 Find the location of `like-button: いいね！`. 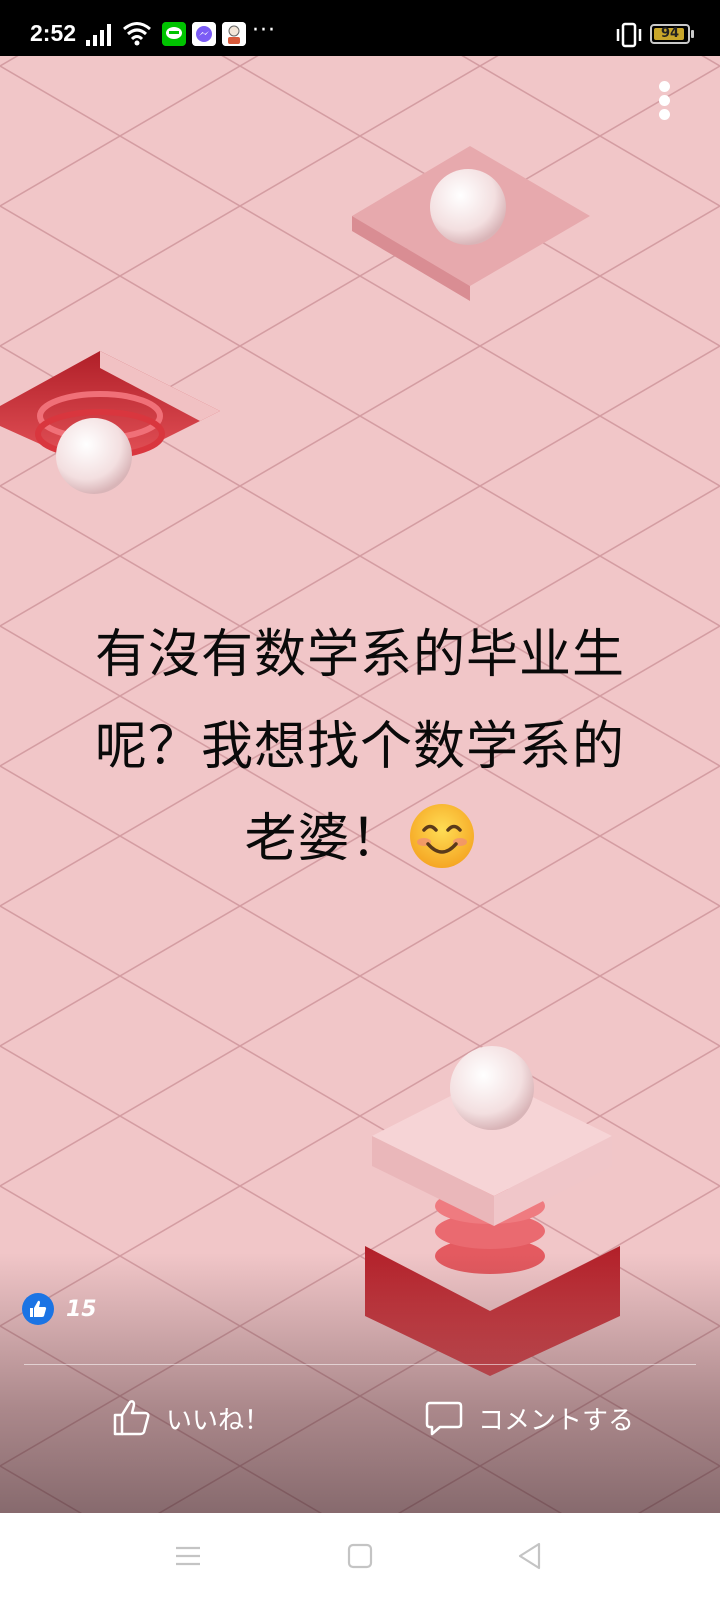

like-button: いいね！ is located at coordinates (191, 1418).